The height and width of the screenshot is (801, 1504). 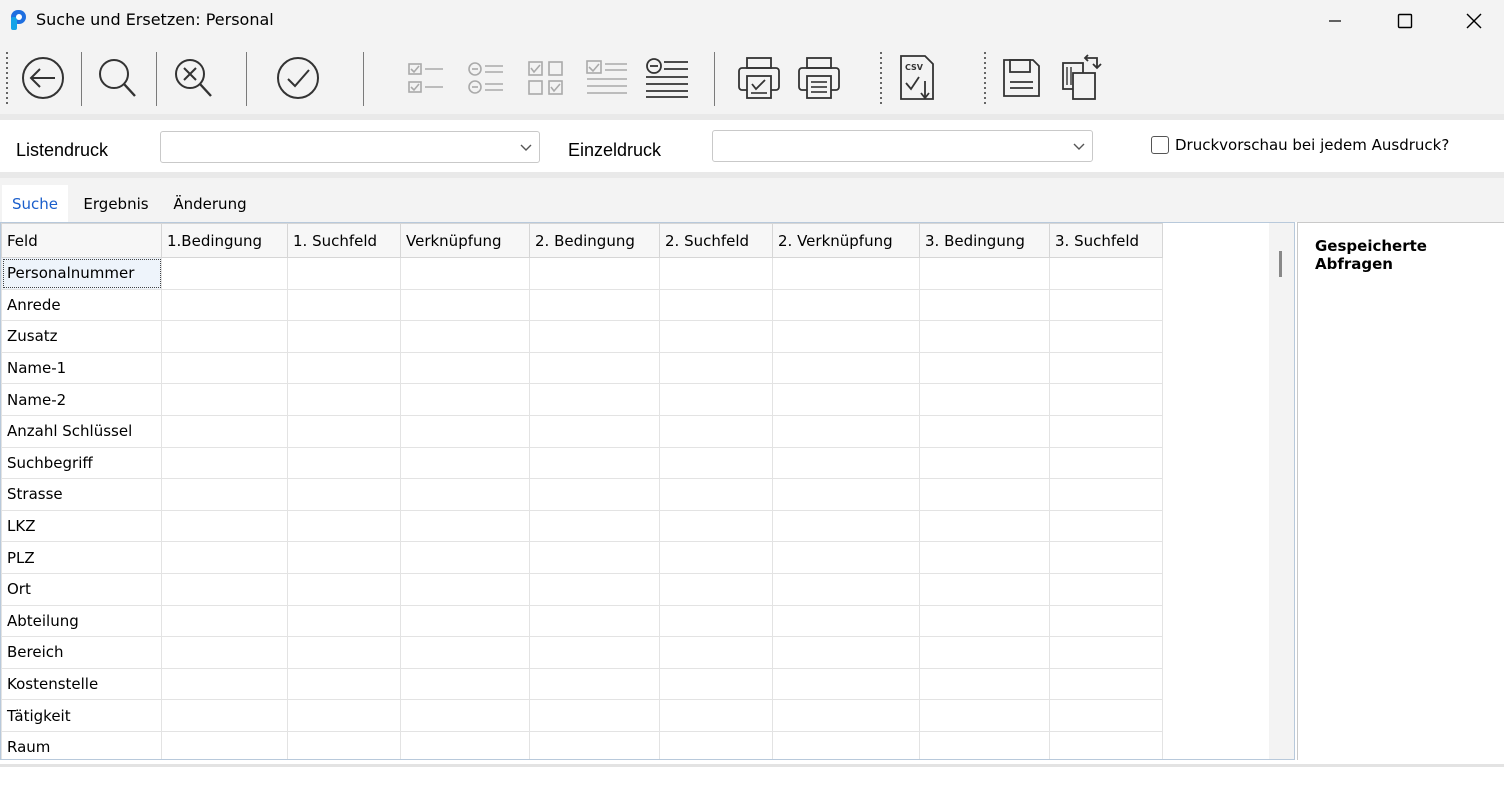 I want to click on back-button, so click(x=43, y=78).